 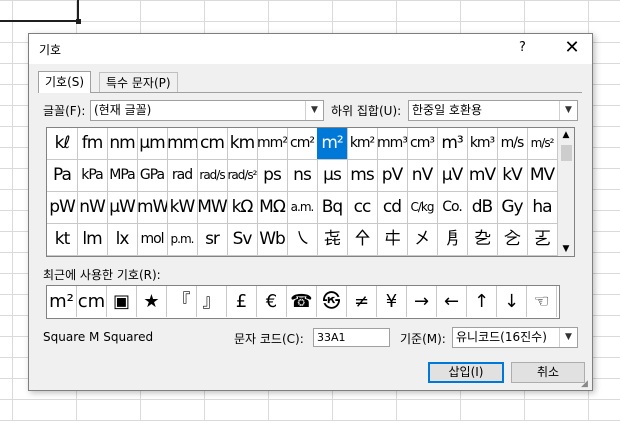 What do you see at coordinates (242, 176) in the screenshot?
I see `symbol-cell: rad/s²` at bounding box center [242, 176].